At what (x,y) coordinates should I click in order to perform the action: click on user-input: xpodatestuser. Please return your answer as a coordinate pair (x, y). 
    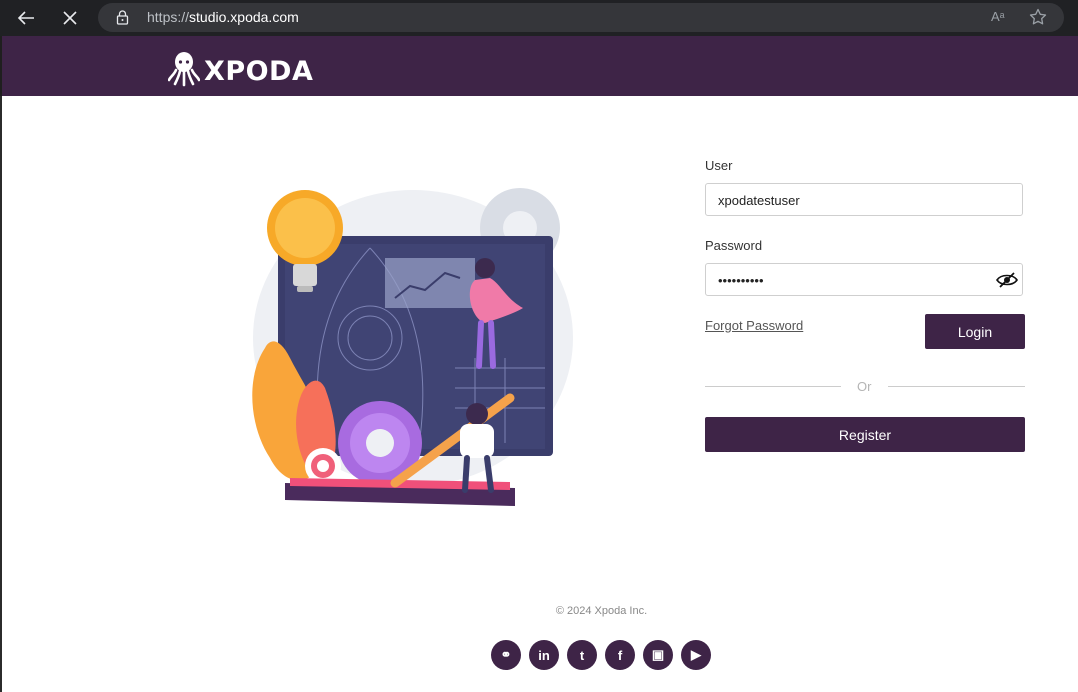
    Looking at the image, I should click on (864, 199).